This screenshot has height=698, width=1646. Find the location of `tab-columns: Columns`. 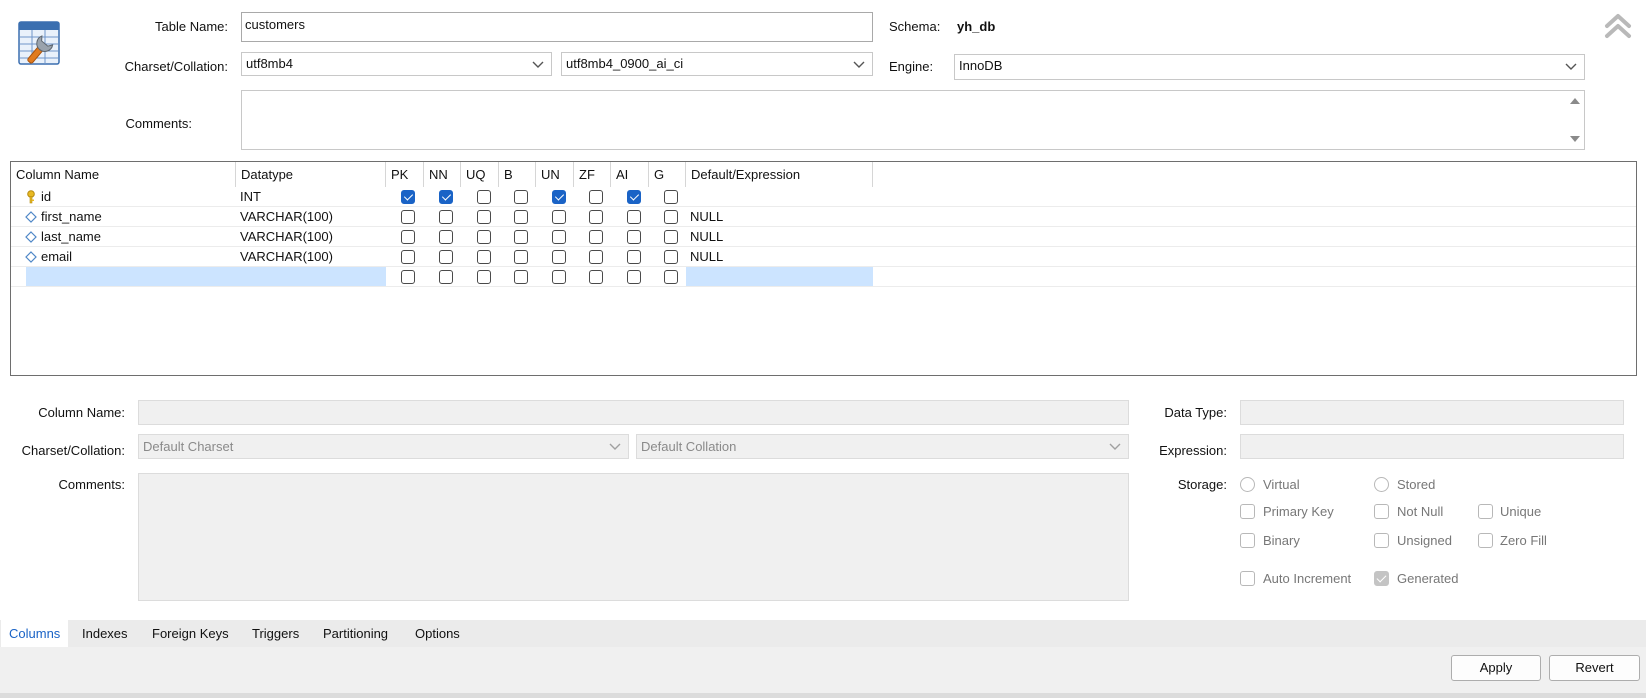

tab-columns: Columns is located at coordinates (35, 633).